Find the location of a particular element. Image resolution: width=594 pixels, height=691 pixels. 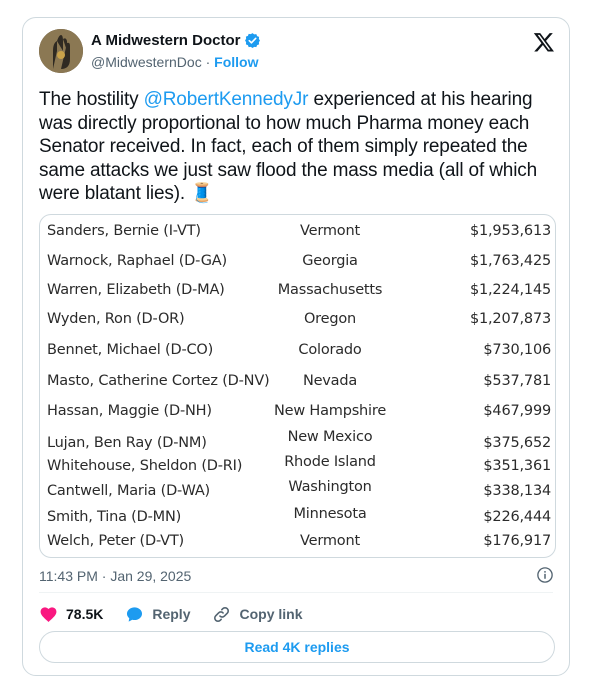

pharma-amount: $1,207,873 is located at coordinates (510, 319).